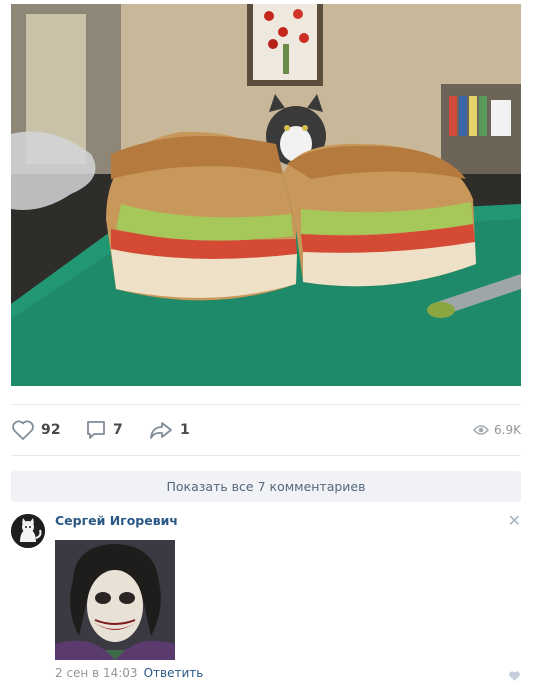 The height and width of the screenshot is (686, 534). I want to click on attachment-illustration, so click(115, 600).